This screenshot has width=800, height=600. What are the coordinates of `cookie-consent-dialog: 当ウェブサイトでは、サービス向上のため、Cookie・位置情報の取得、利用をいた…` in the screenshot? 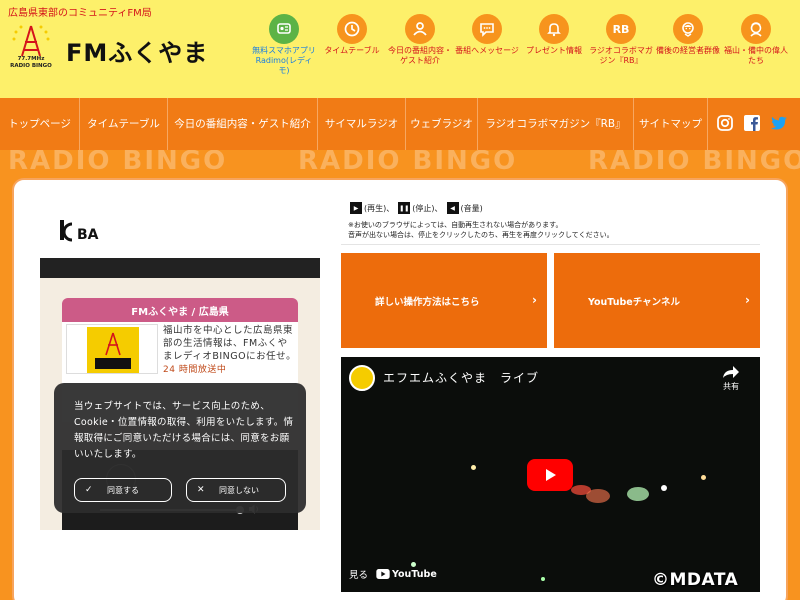 It's located at (180, 448).